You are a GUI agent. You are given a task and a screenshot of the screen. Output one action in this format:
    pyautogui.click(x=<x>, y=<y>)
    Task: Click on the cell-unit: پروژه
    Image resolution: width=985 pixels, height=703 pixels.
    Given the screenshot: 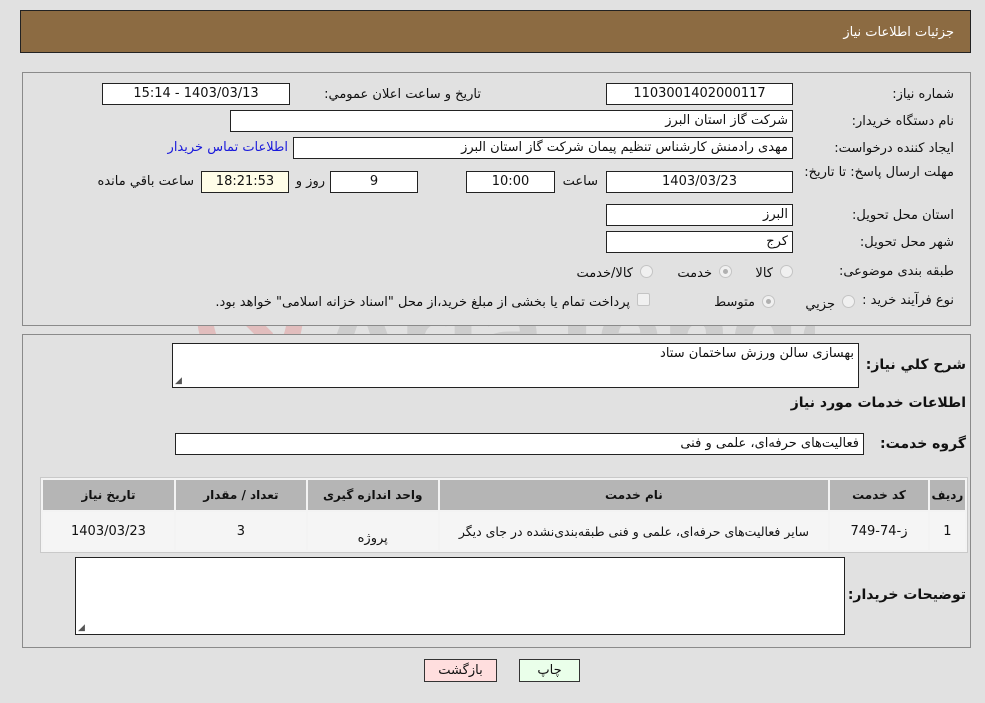 What is the action you would take?
    pyautogui.click(x=372, y=531)
    